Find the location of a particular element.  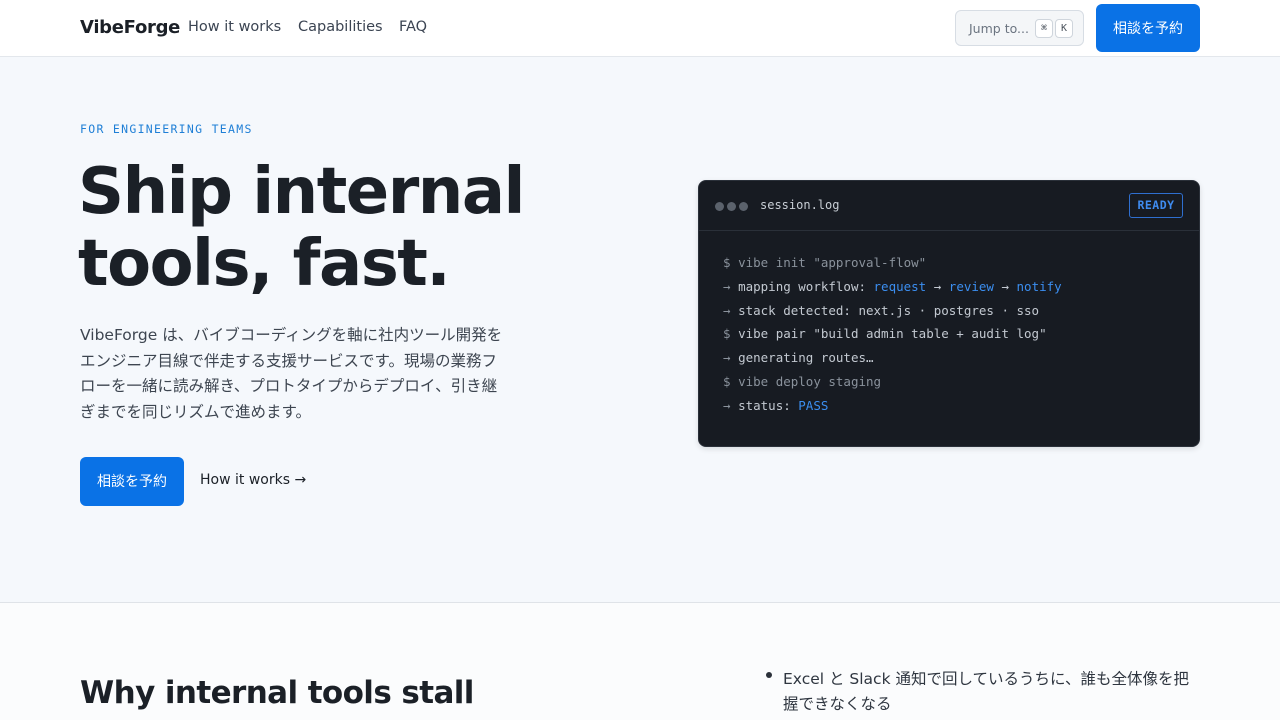

hero-title: Ship internal tools, fast. is located at coordinates (358, 228).